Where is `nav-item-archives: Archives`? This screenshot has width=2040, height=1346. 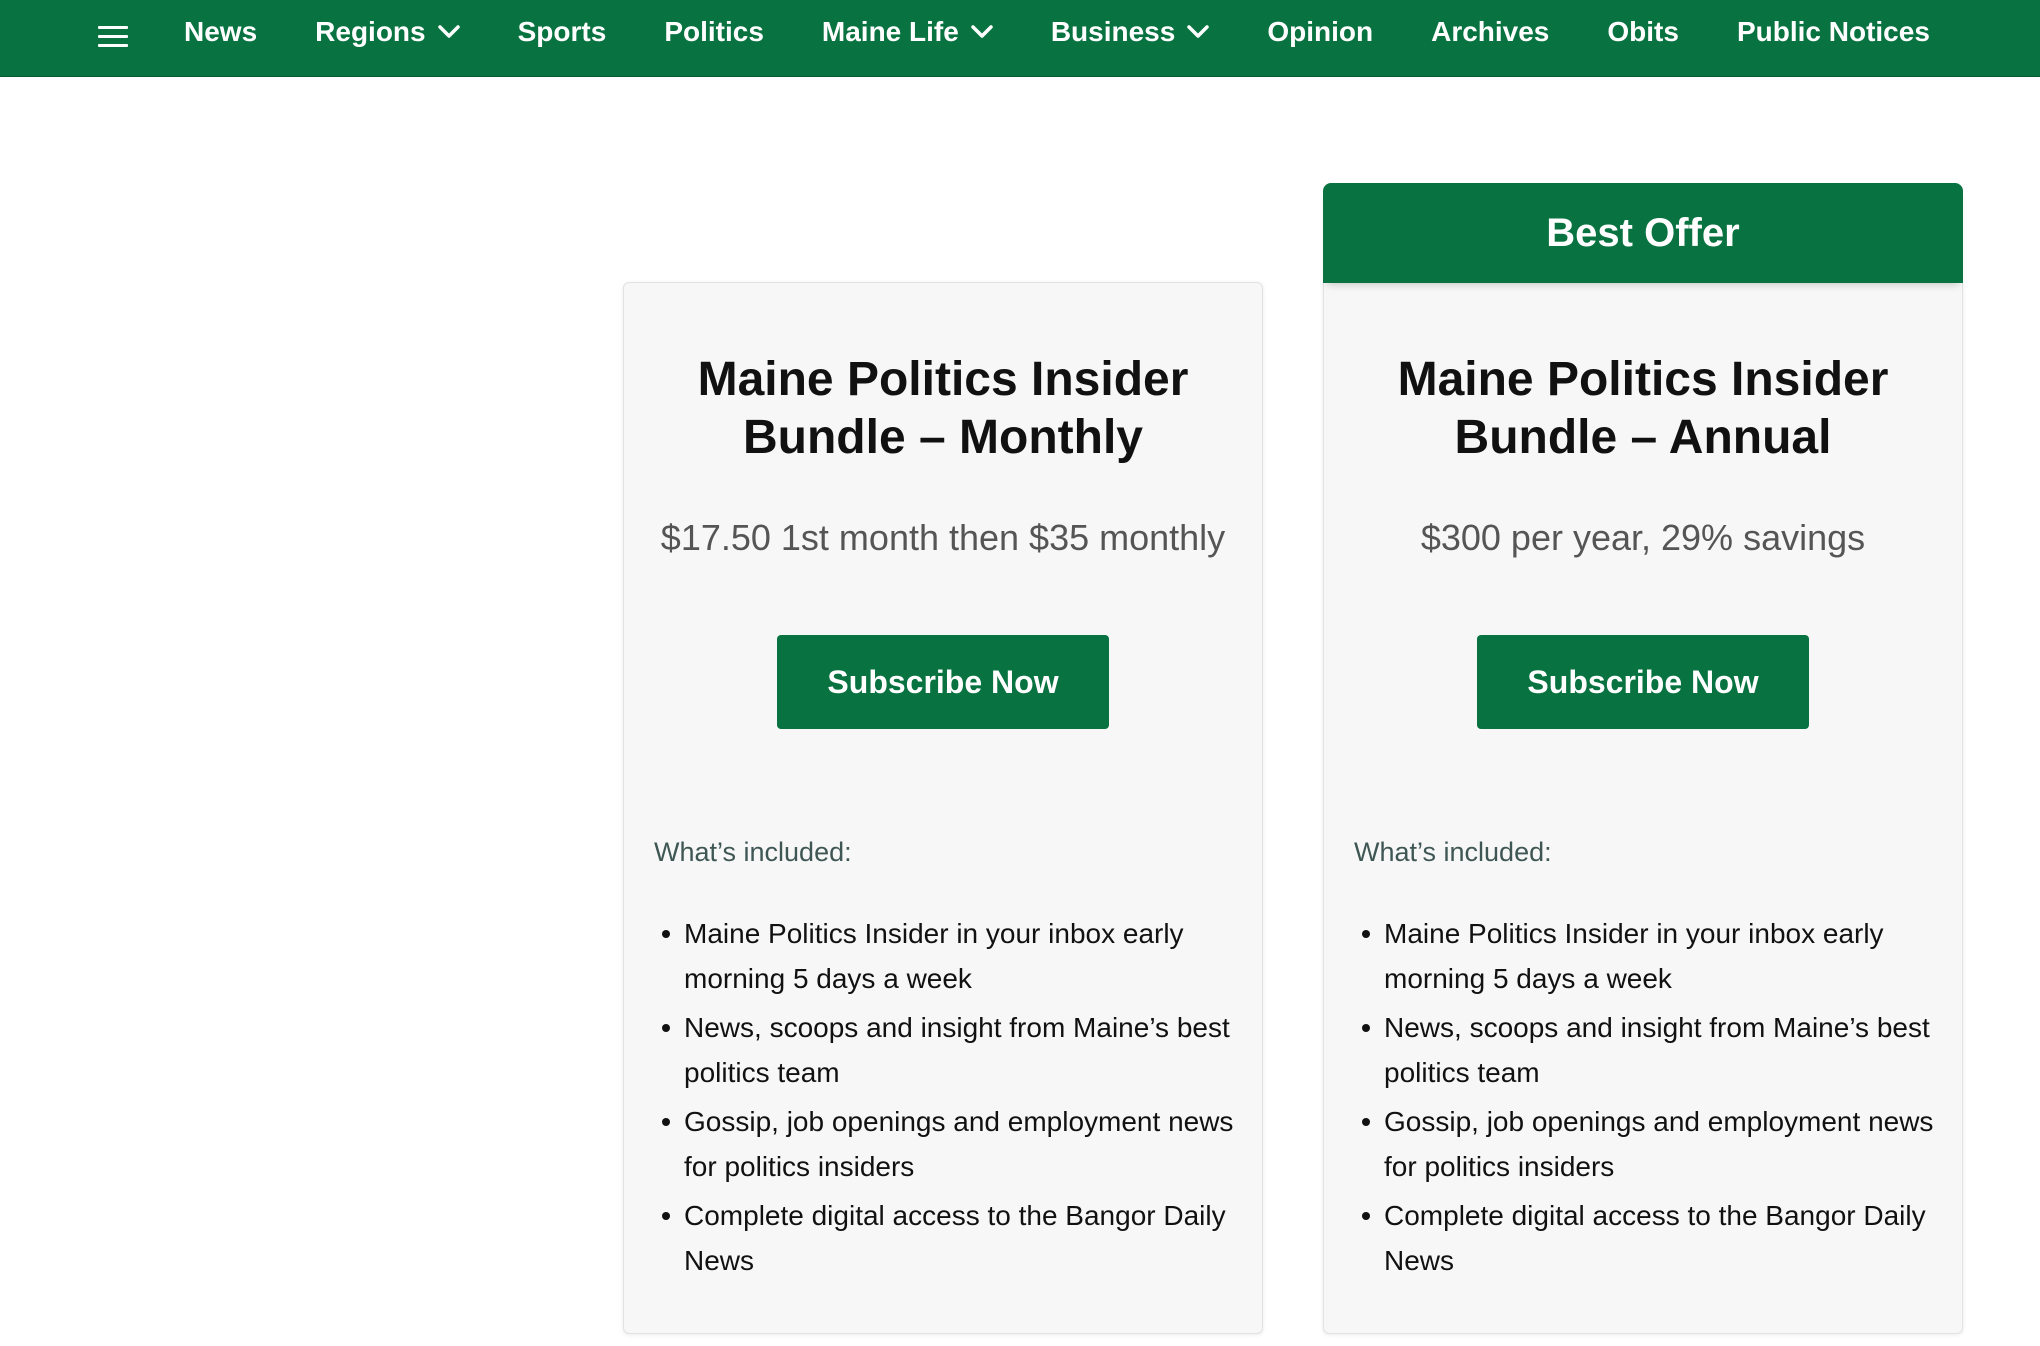
nav-item-archives: Archives is located at coordinates (1490, 32).